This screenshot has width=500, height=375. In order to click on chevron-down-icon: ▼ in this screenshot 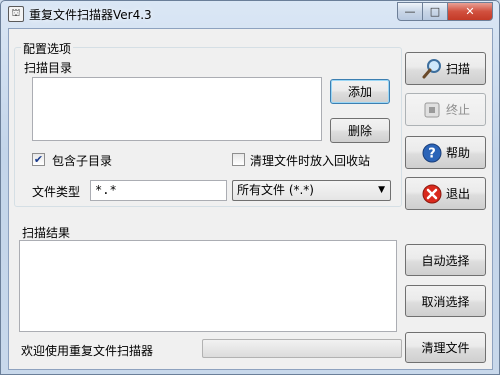, I will do `click(381, 190)`.